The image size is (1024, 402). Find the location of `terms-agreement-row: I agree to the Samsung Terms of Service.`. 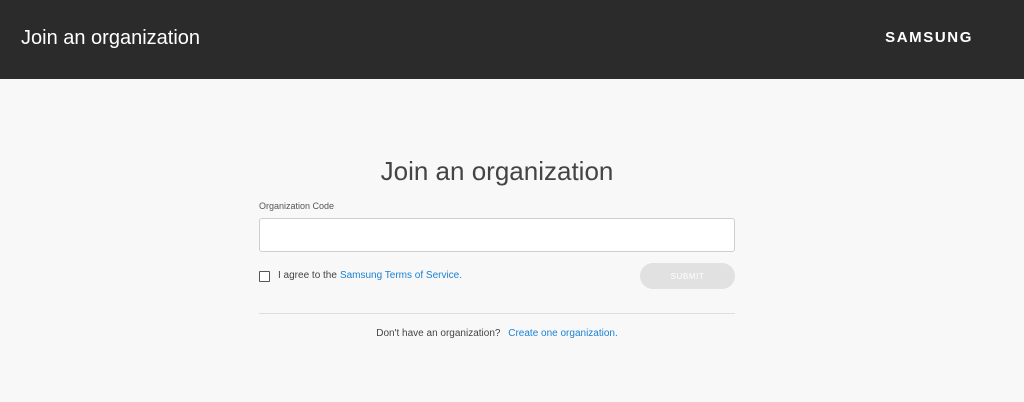

terms-agreement-row: I agree to the Samsung Terms of Service. is located at coordinates (360, 276).